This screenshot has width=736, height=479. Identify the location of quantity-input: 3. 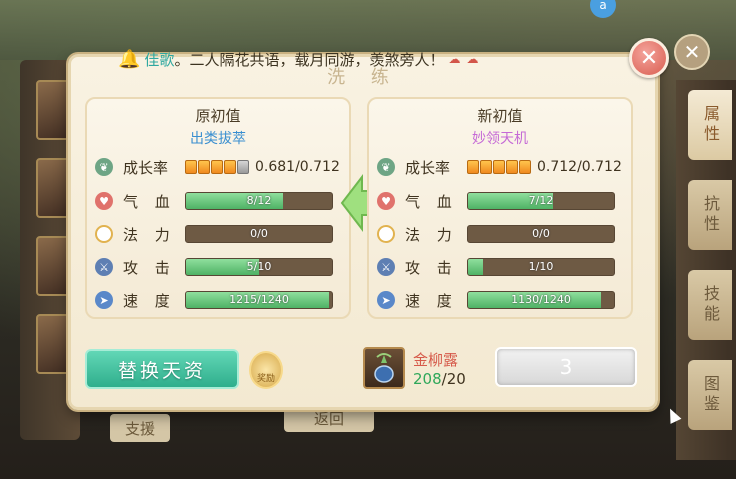
(566, 367).